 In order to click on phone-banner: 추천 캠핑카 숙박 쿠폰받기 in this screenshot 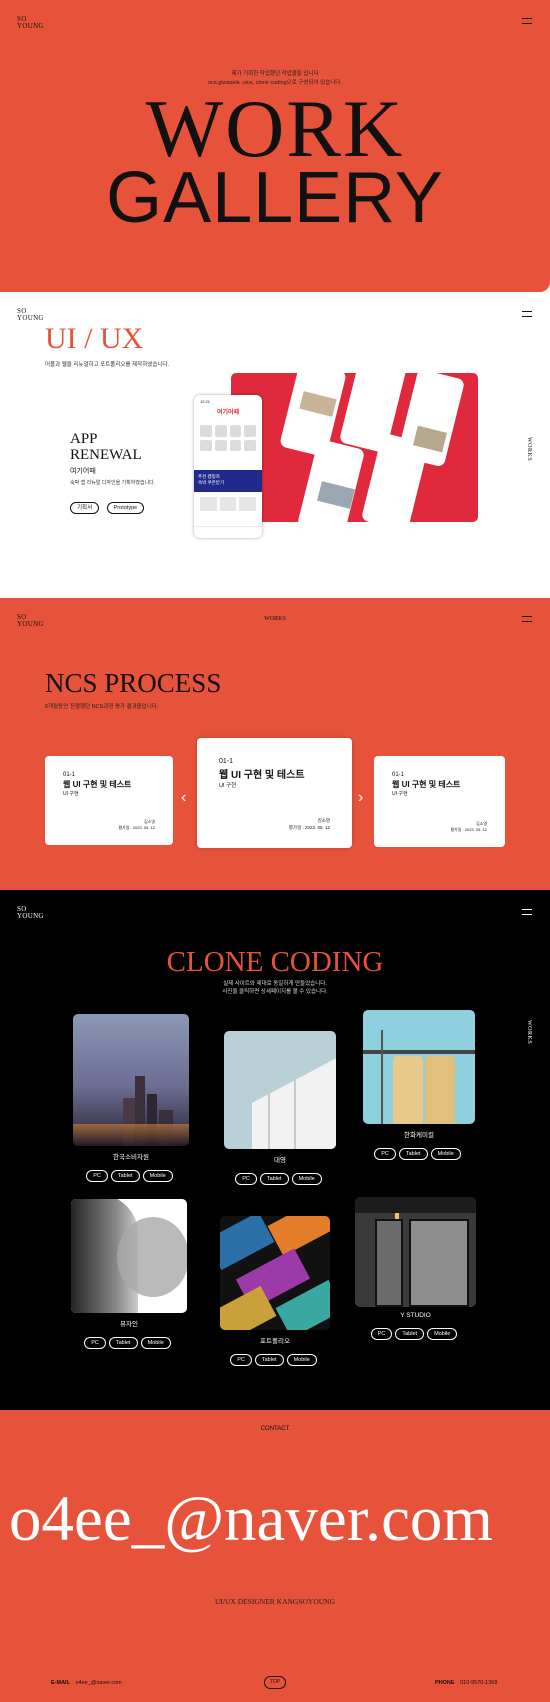, I will do `click(228, 481)`.